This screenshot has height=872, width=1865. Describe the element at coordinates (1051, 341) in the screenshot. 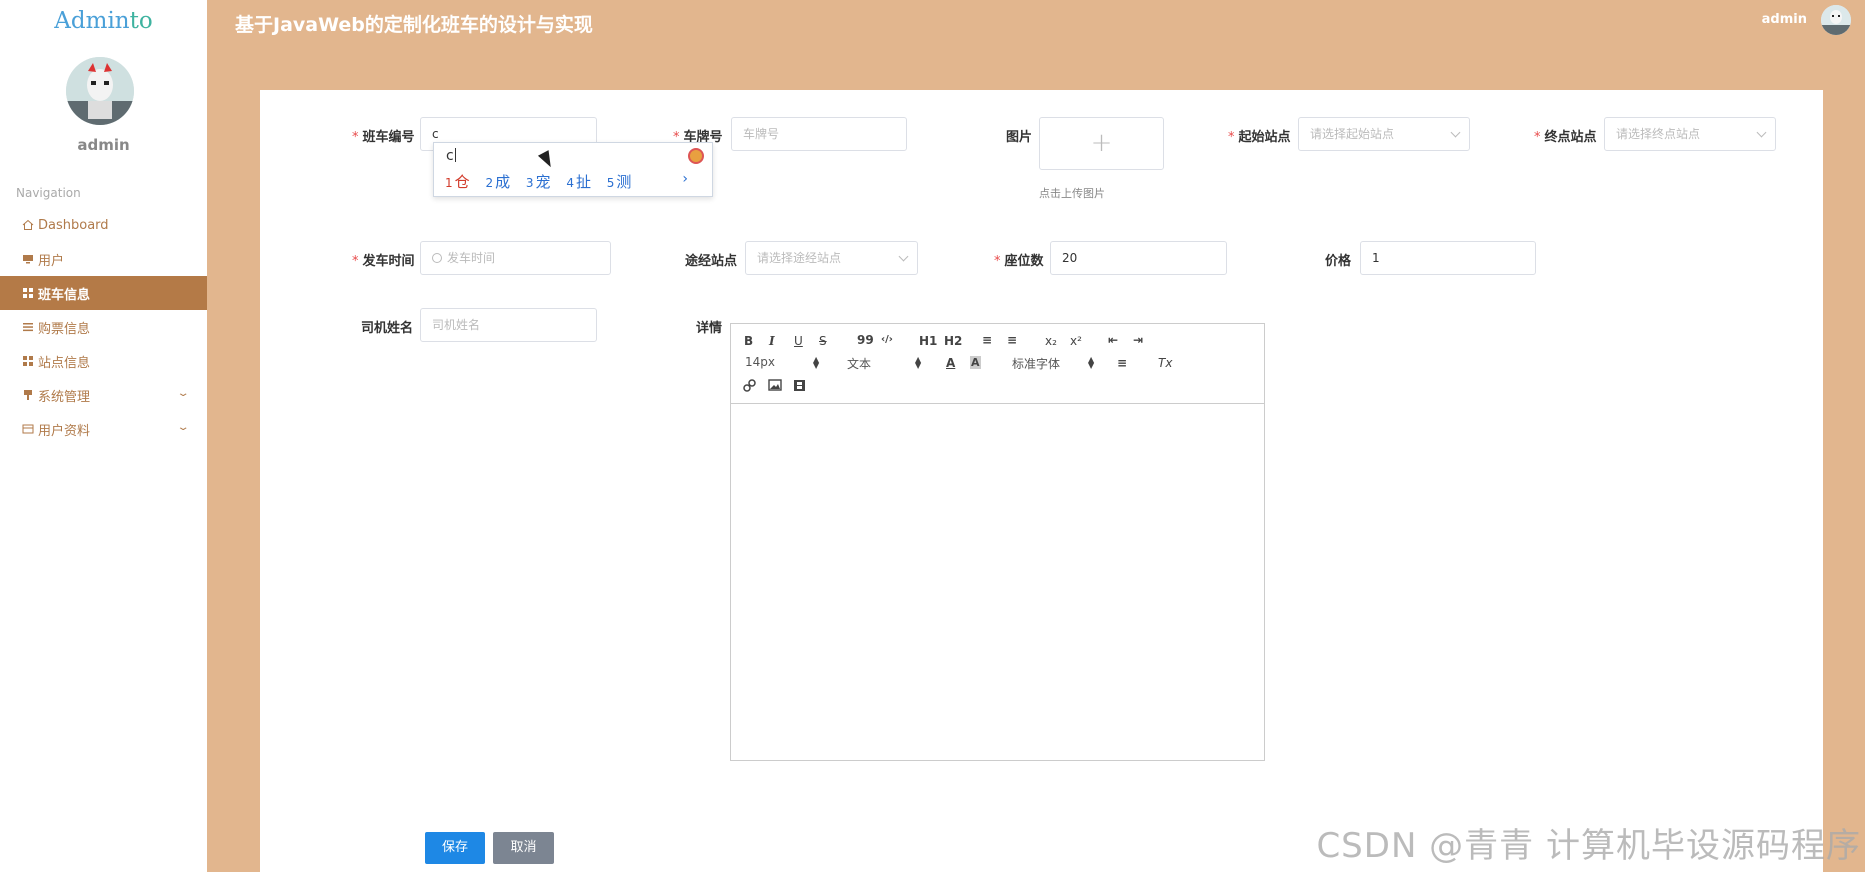

I see `subscript-button: x₂` at that location.